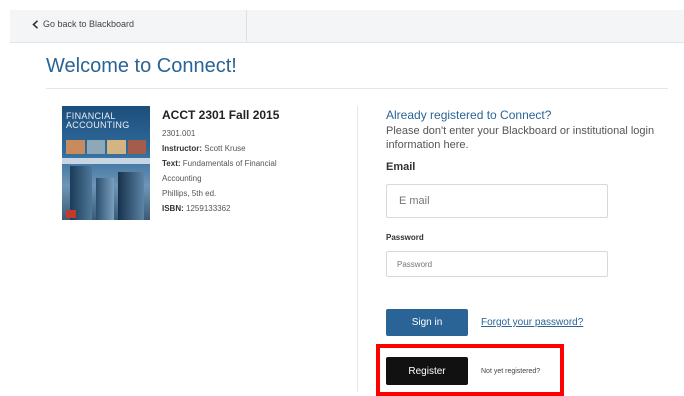 The height and width of the screenshot is (396, 684). What do you see at coordinates (141, 66) in the screenshot?
I see `page-title: Welcome to Connect!` at bounding box center [141, 66].